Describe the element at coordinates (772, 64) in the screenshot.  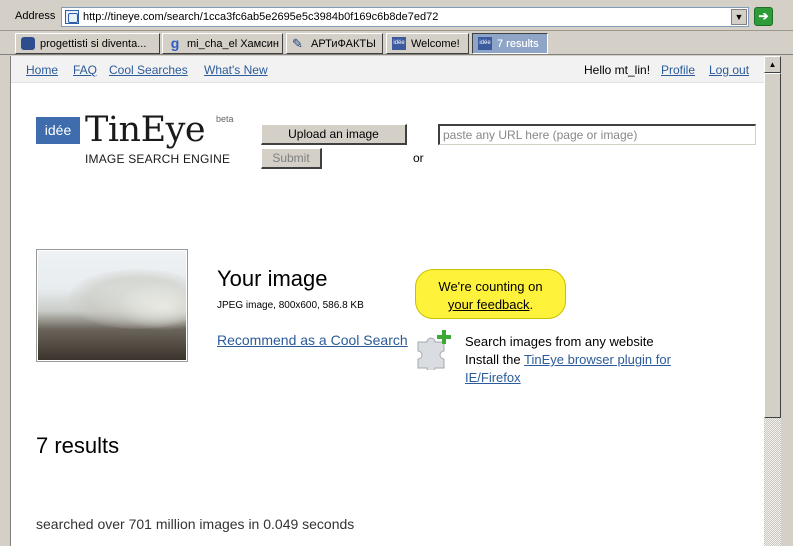
I see `scroll-up-icon: ▲` at that location.